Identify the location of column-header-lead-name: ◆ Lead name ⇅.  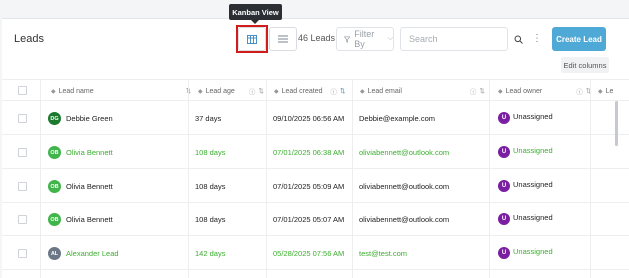
(121, 91).